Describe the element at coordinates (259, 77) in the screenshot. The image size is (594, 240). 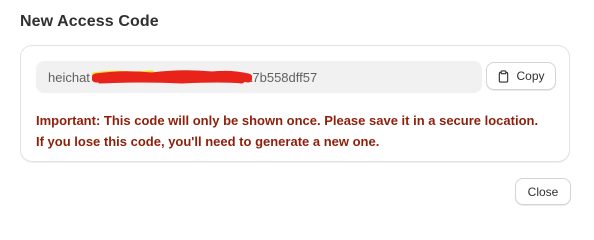
I see `access-code-field: heichat da7b558dff57` at that location.